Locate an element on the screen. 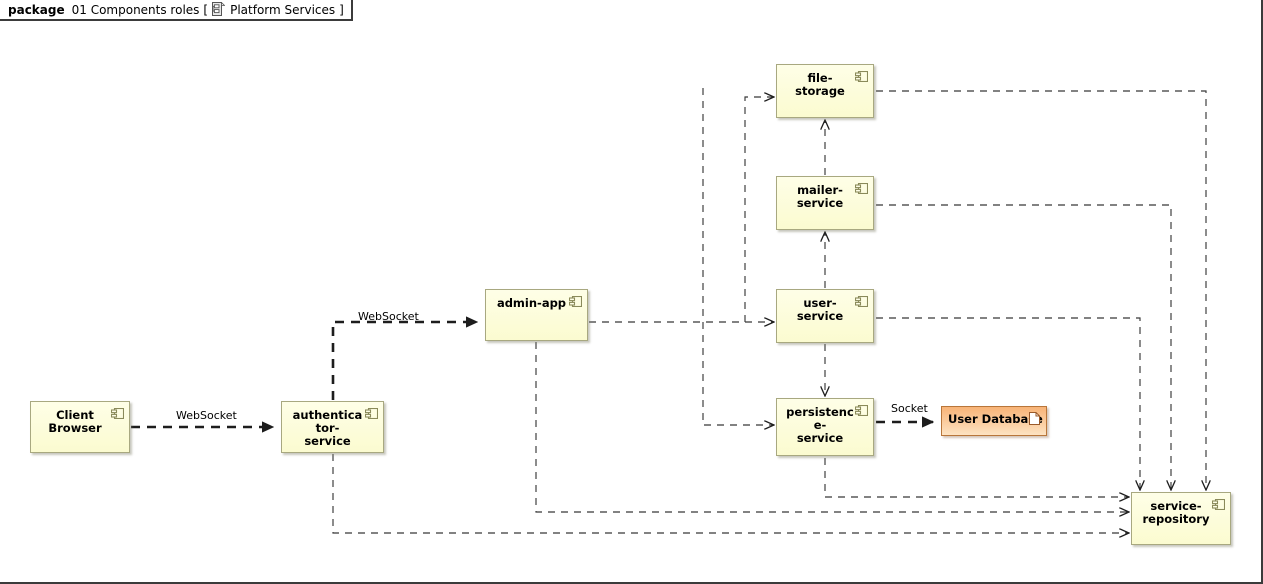 This screenshot has height=584, width=1263. component-mailer-service: mailer- service is located at coordinates (825, 203).